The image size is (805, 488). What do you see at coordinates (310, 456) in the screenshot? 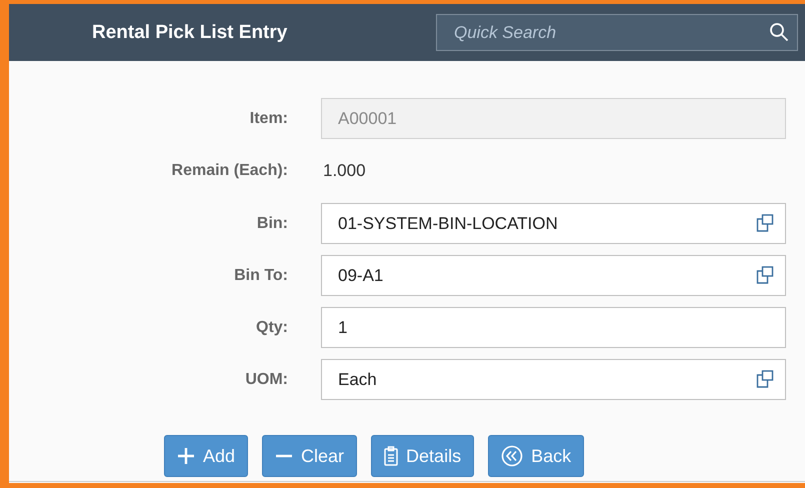
I see `action-button: Clear` at bounding box center [310, 456].